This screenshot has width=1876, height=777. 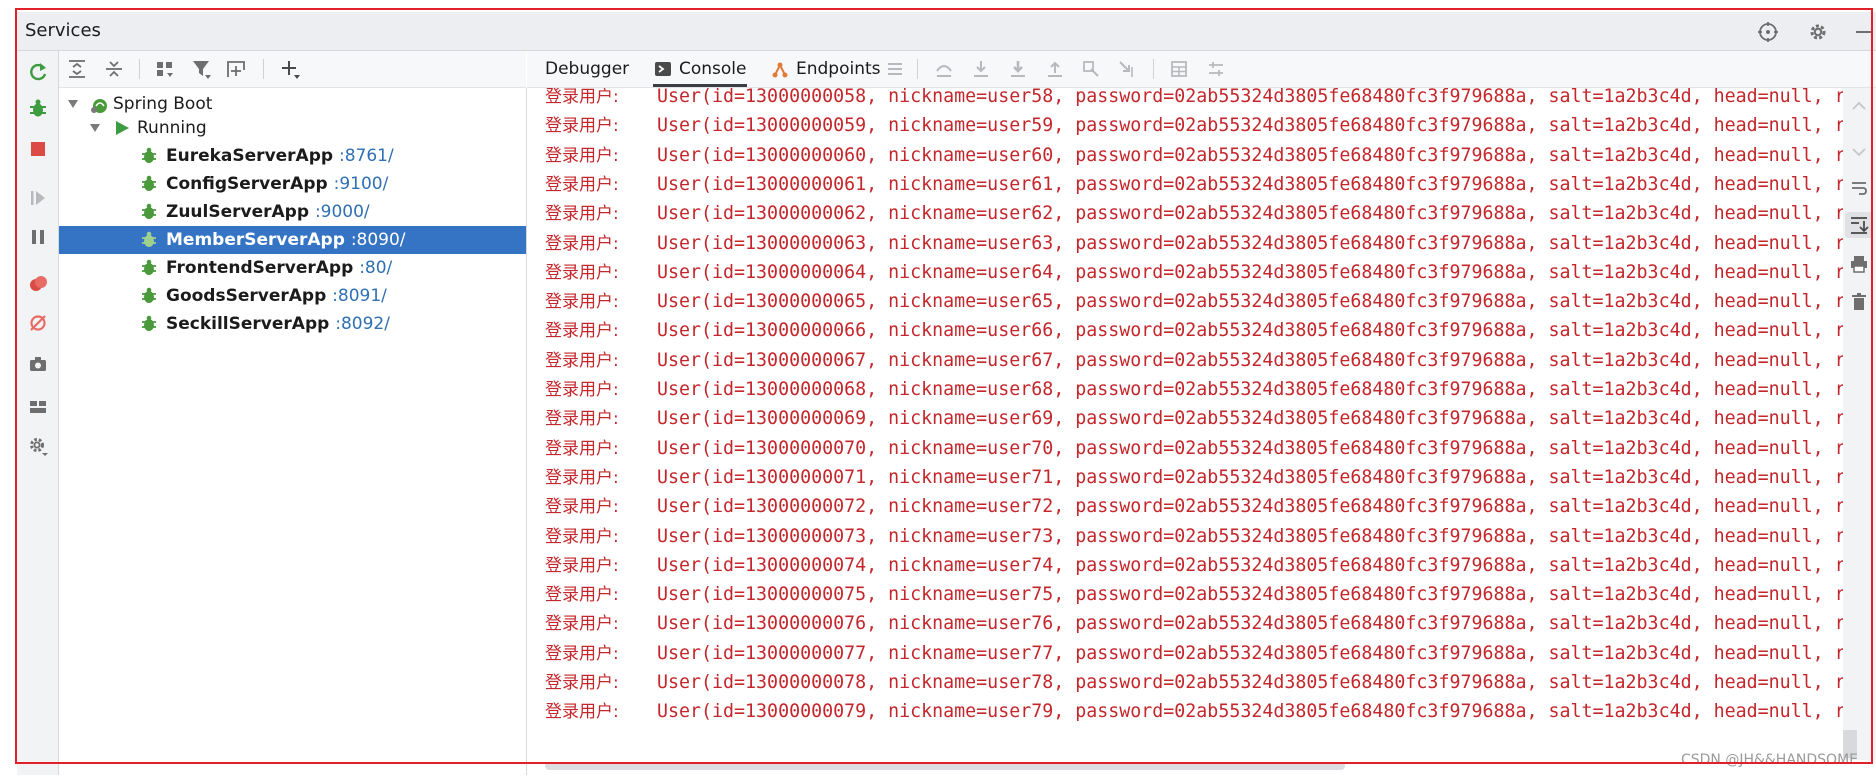 What do you see at coordinates (38, 72) in the screenshot?
I see `rerun-icon` at bounding box center [38, 72].